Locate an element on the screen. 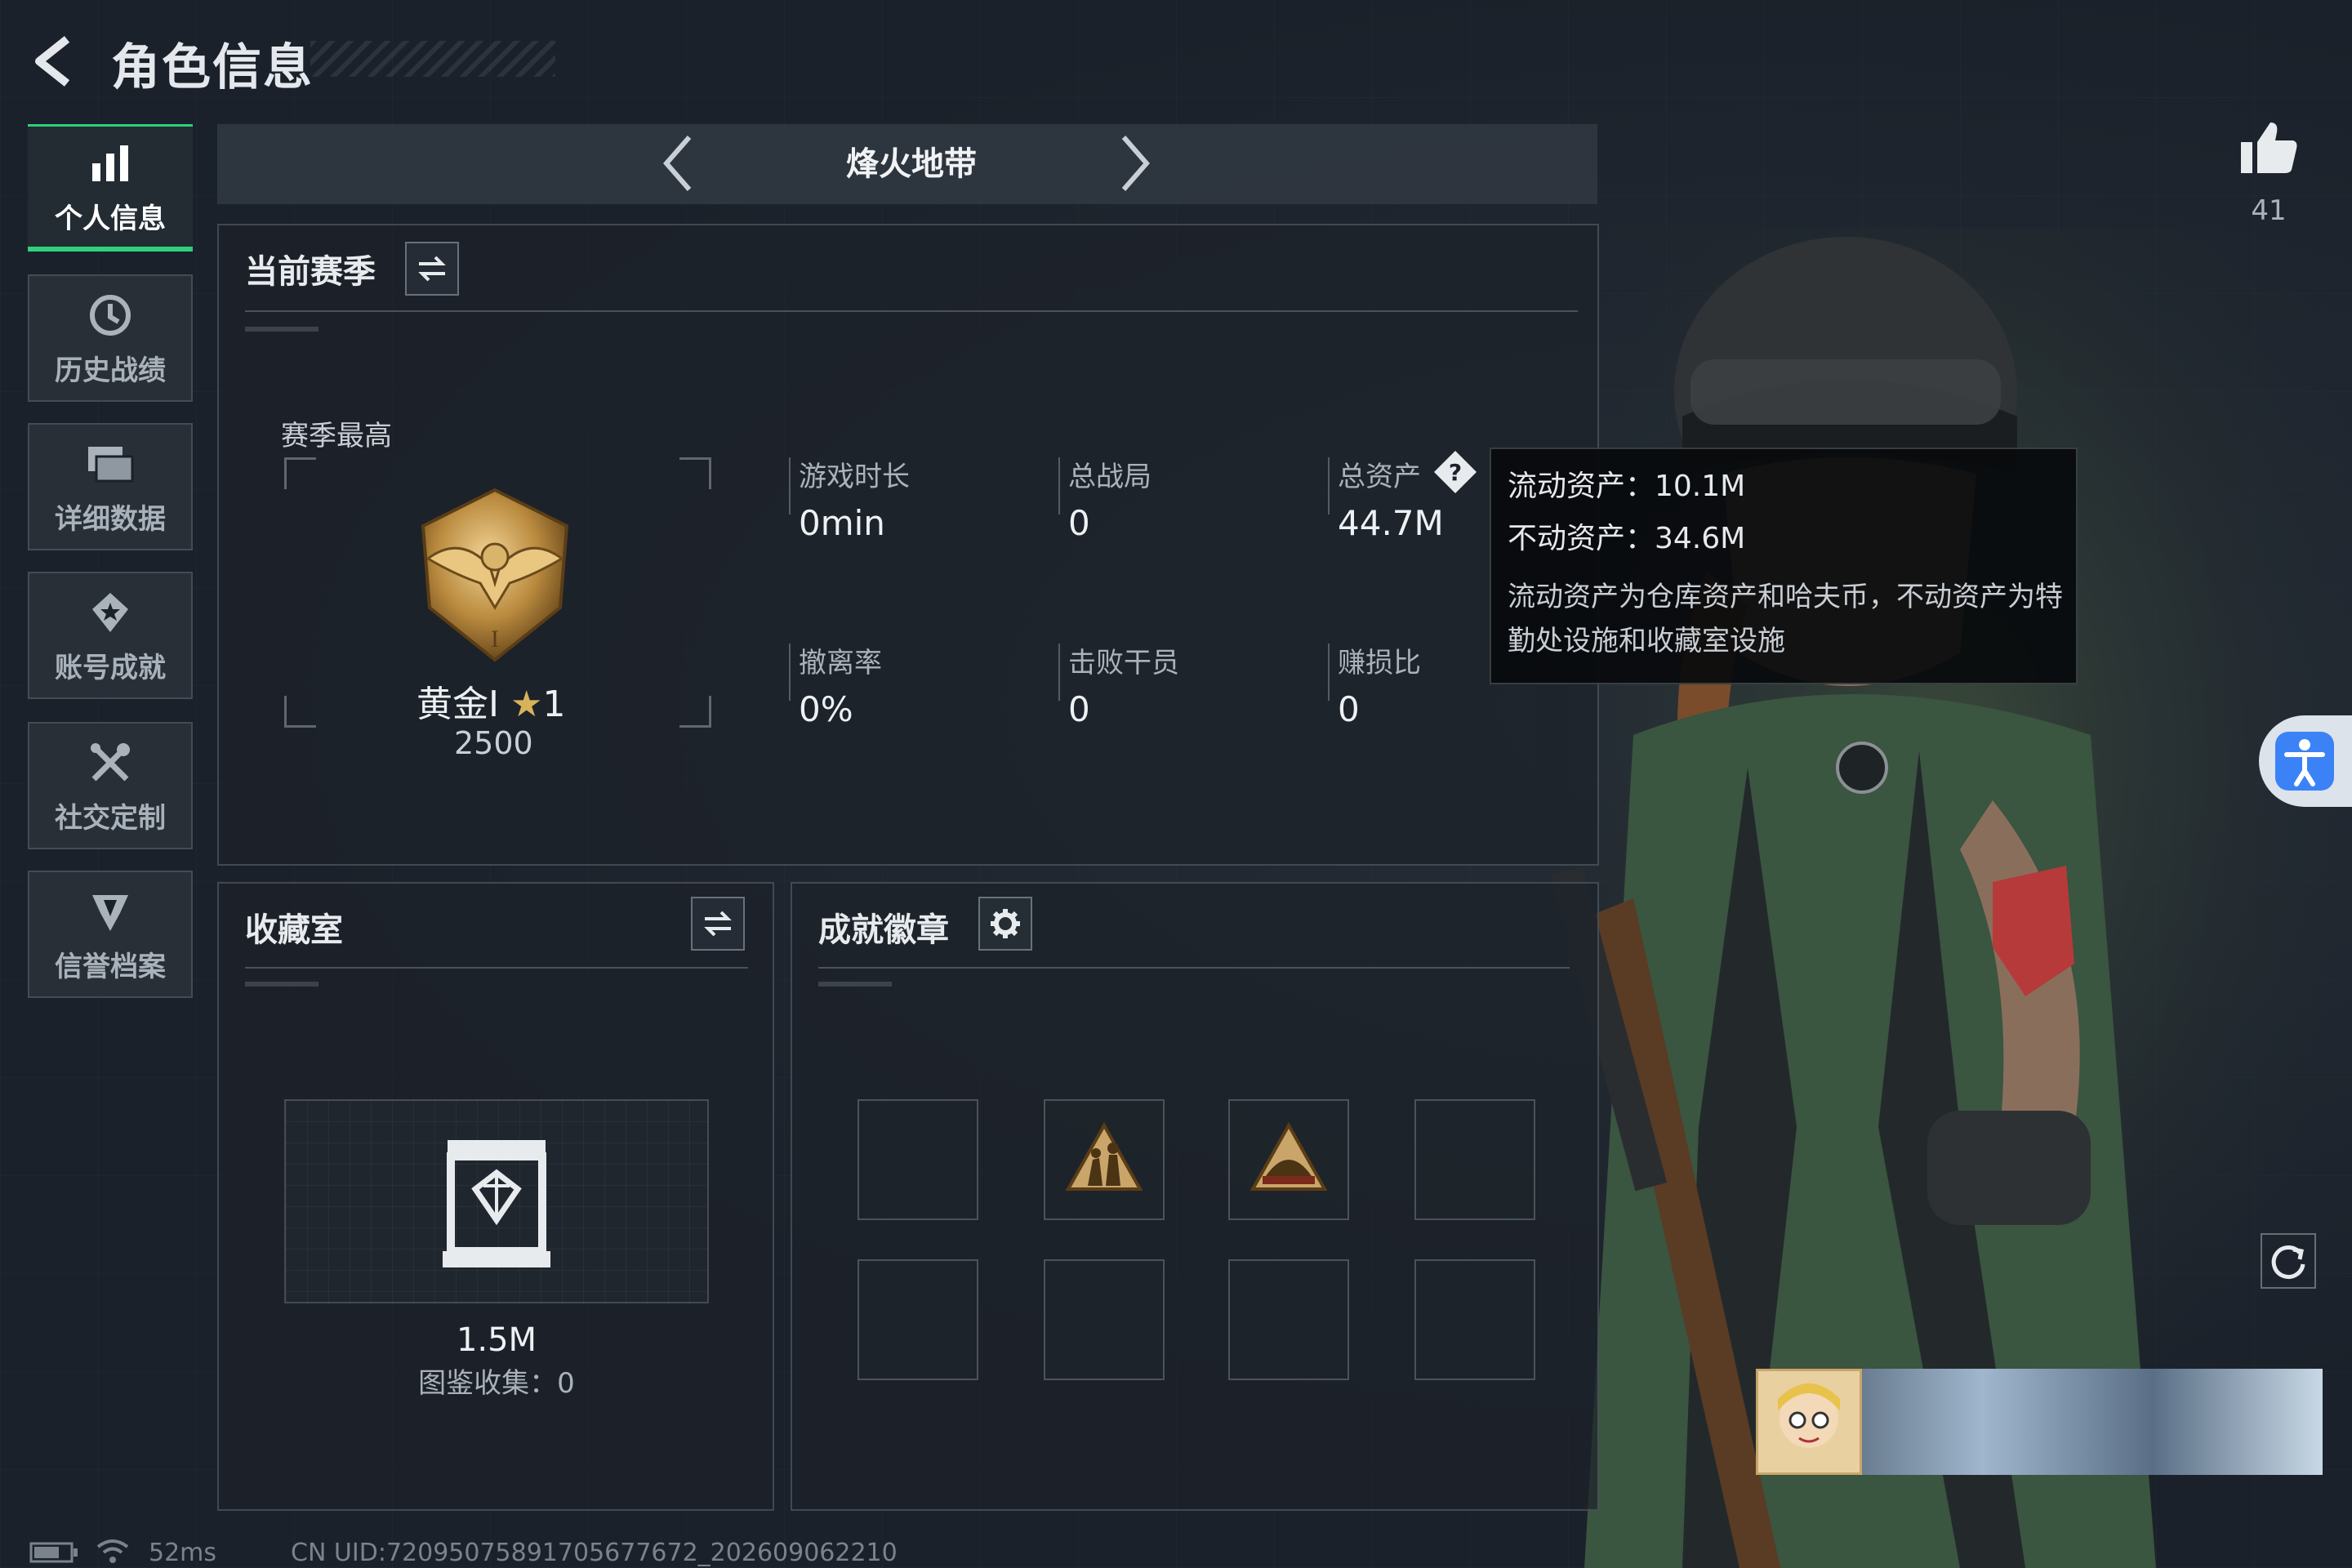 Image resolution: width=2352 pixels, height=1568 pixels. accessibility-icon is located at coordinates (2304, 761).